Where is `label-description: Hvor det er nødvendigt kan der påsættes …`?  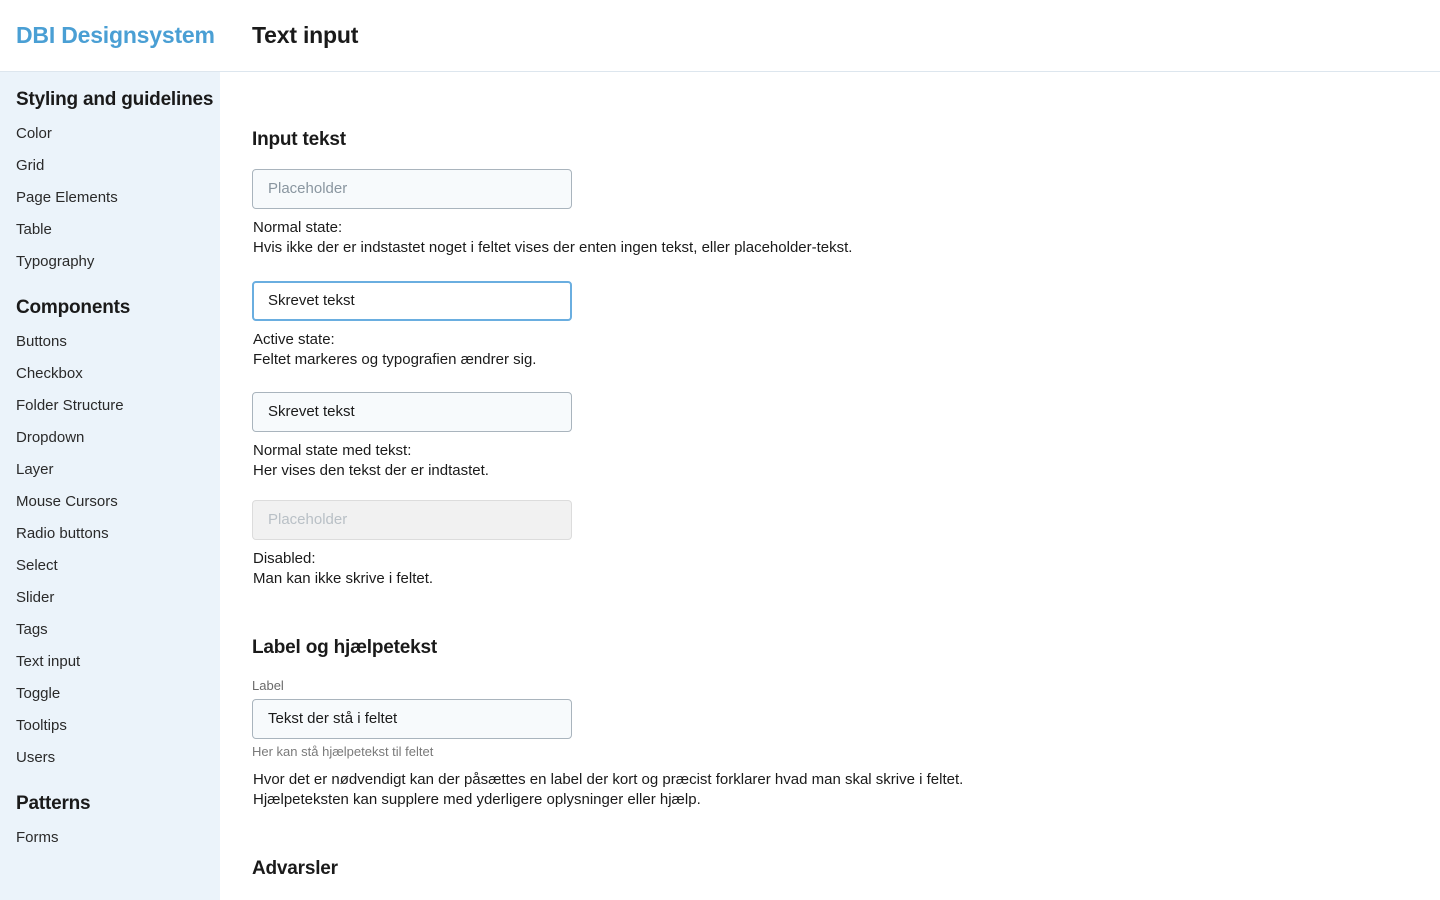 label-description: Hvor det er nødvendigt kan der påsættes … is located at coordinates (608, 790).